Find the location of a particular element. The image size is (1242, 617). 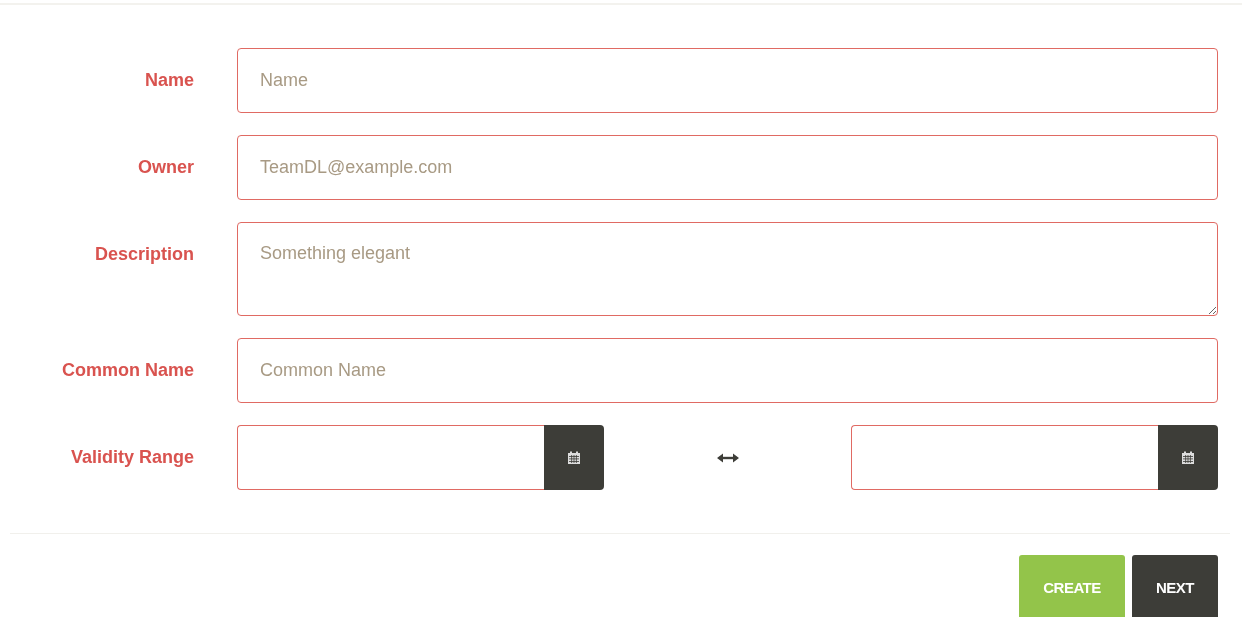

field-label: Validity Range is located at coordinates (131, 457).